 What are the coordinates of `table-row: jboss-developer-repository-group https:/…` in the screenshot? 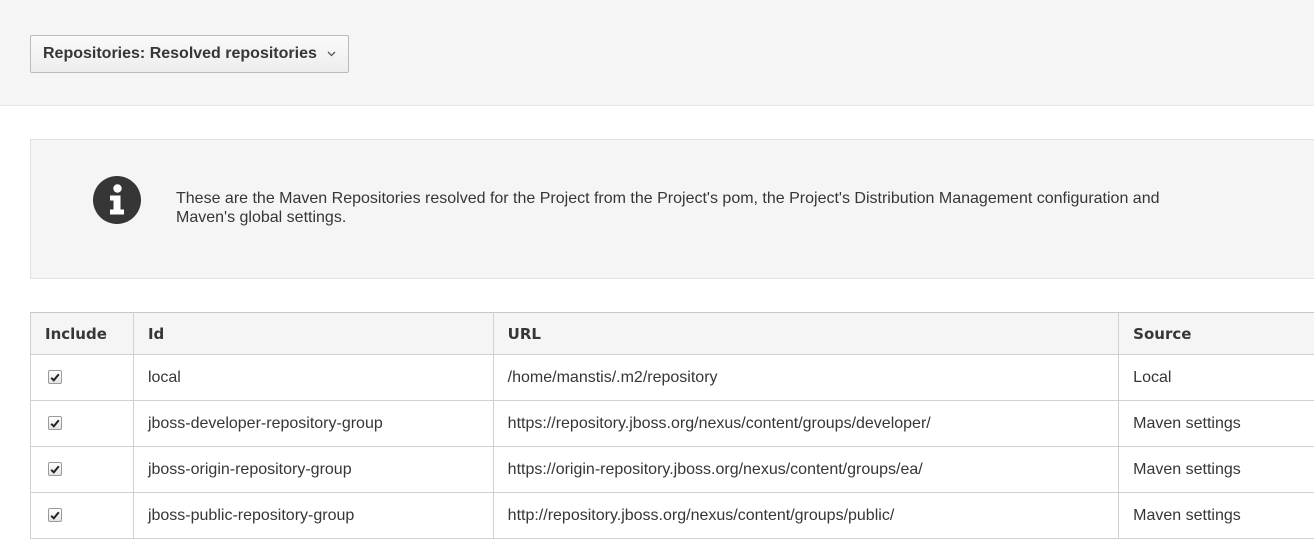 It's located at (672, 424).